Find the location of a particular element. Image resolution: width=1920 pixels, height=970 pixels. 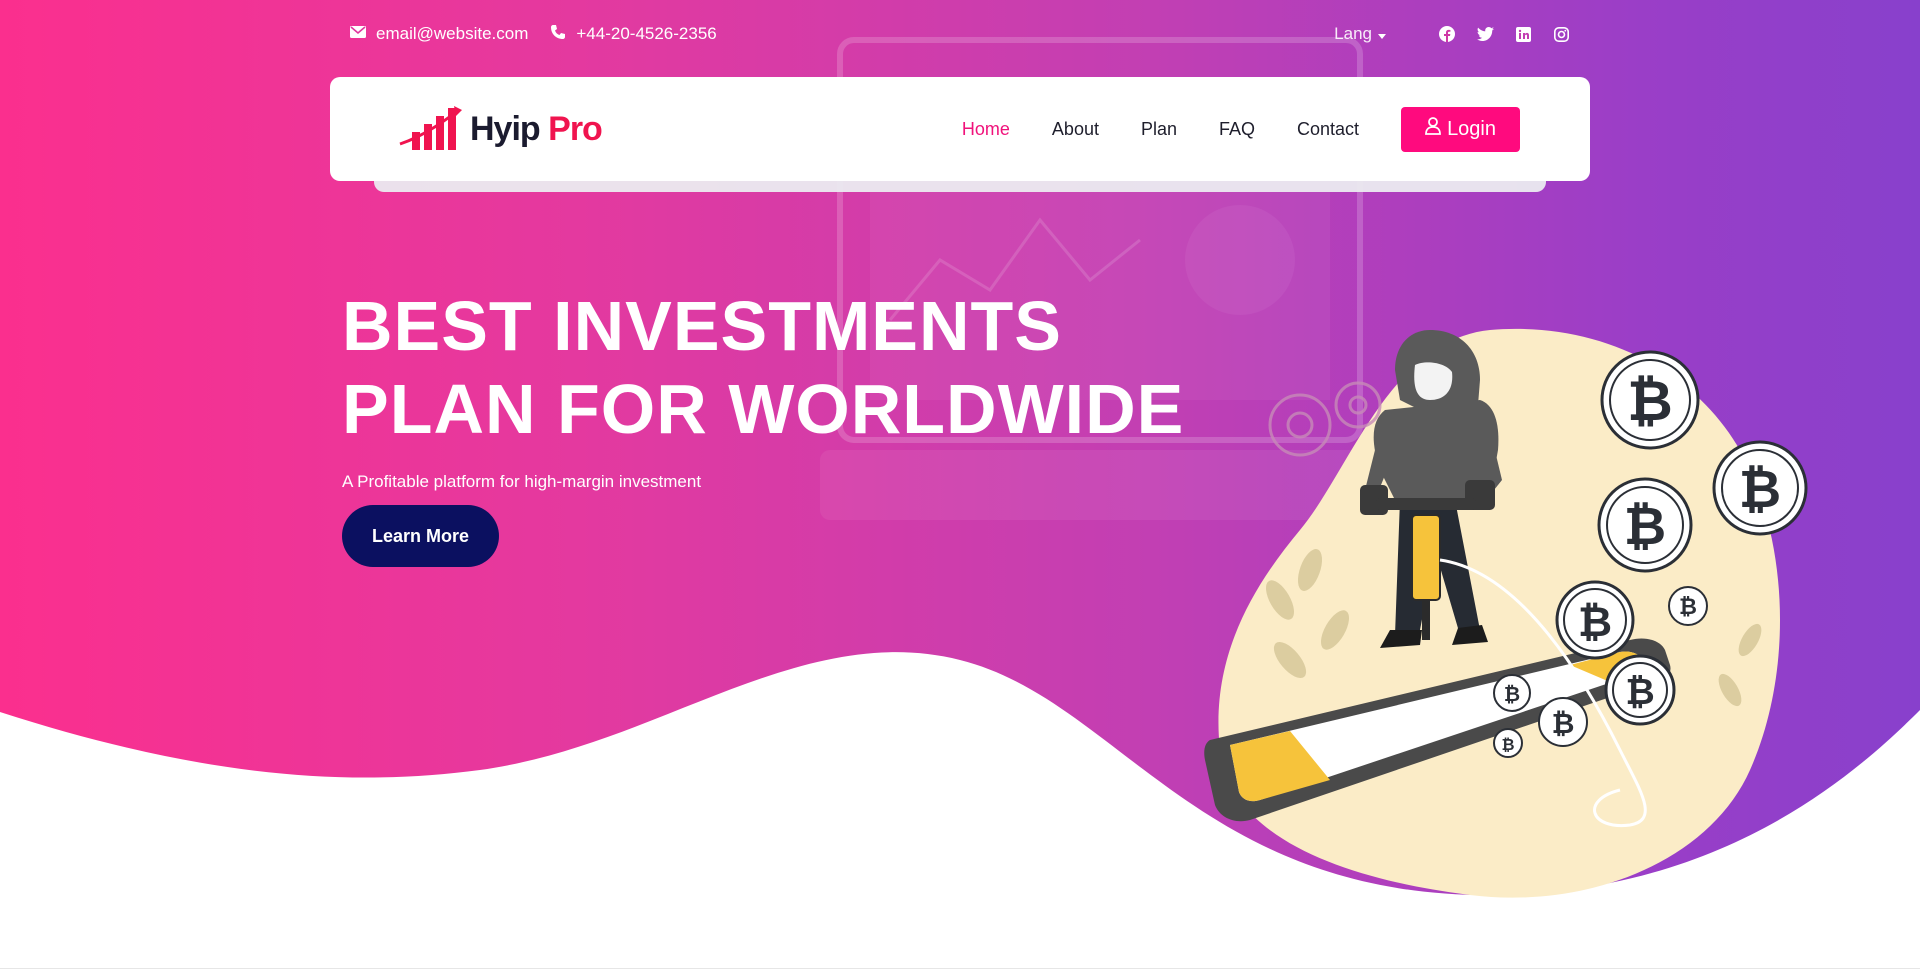

language-dropdown: Lang is located at coordinates (1360, 34).